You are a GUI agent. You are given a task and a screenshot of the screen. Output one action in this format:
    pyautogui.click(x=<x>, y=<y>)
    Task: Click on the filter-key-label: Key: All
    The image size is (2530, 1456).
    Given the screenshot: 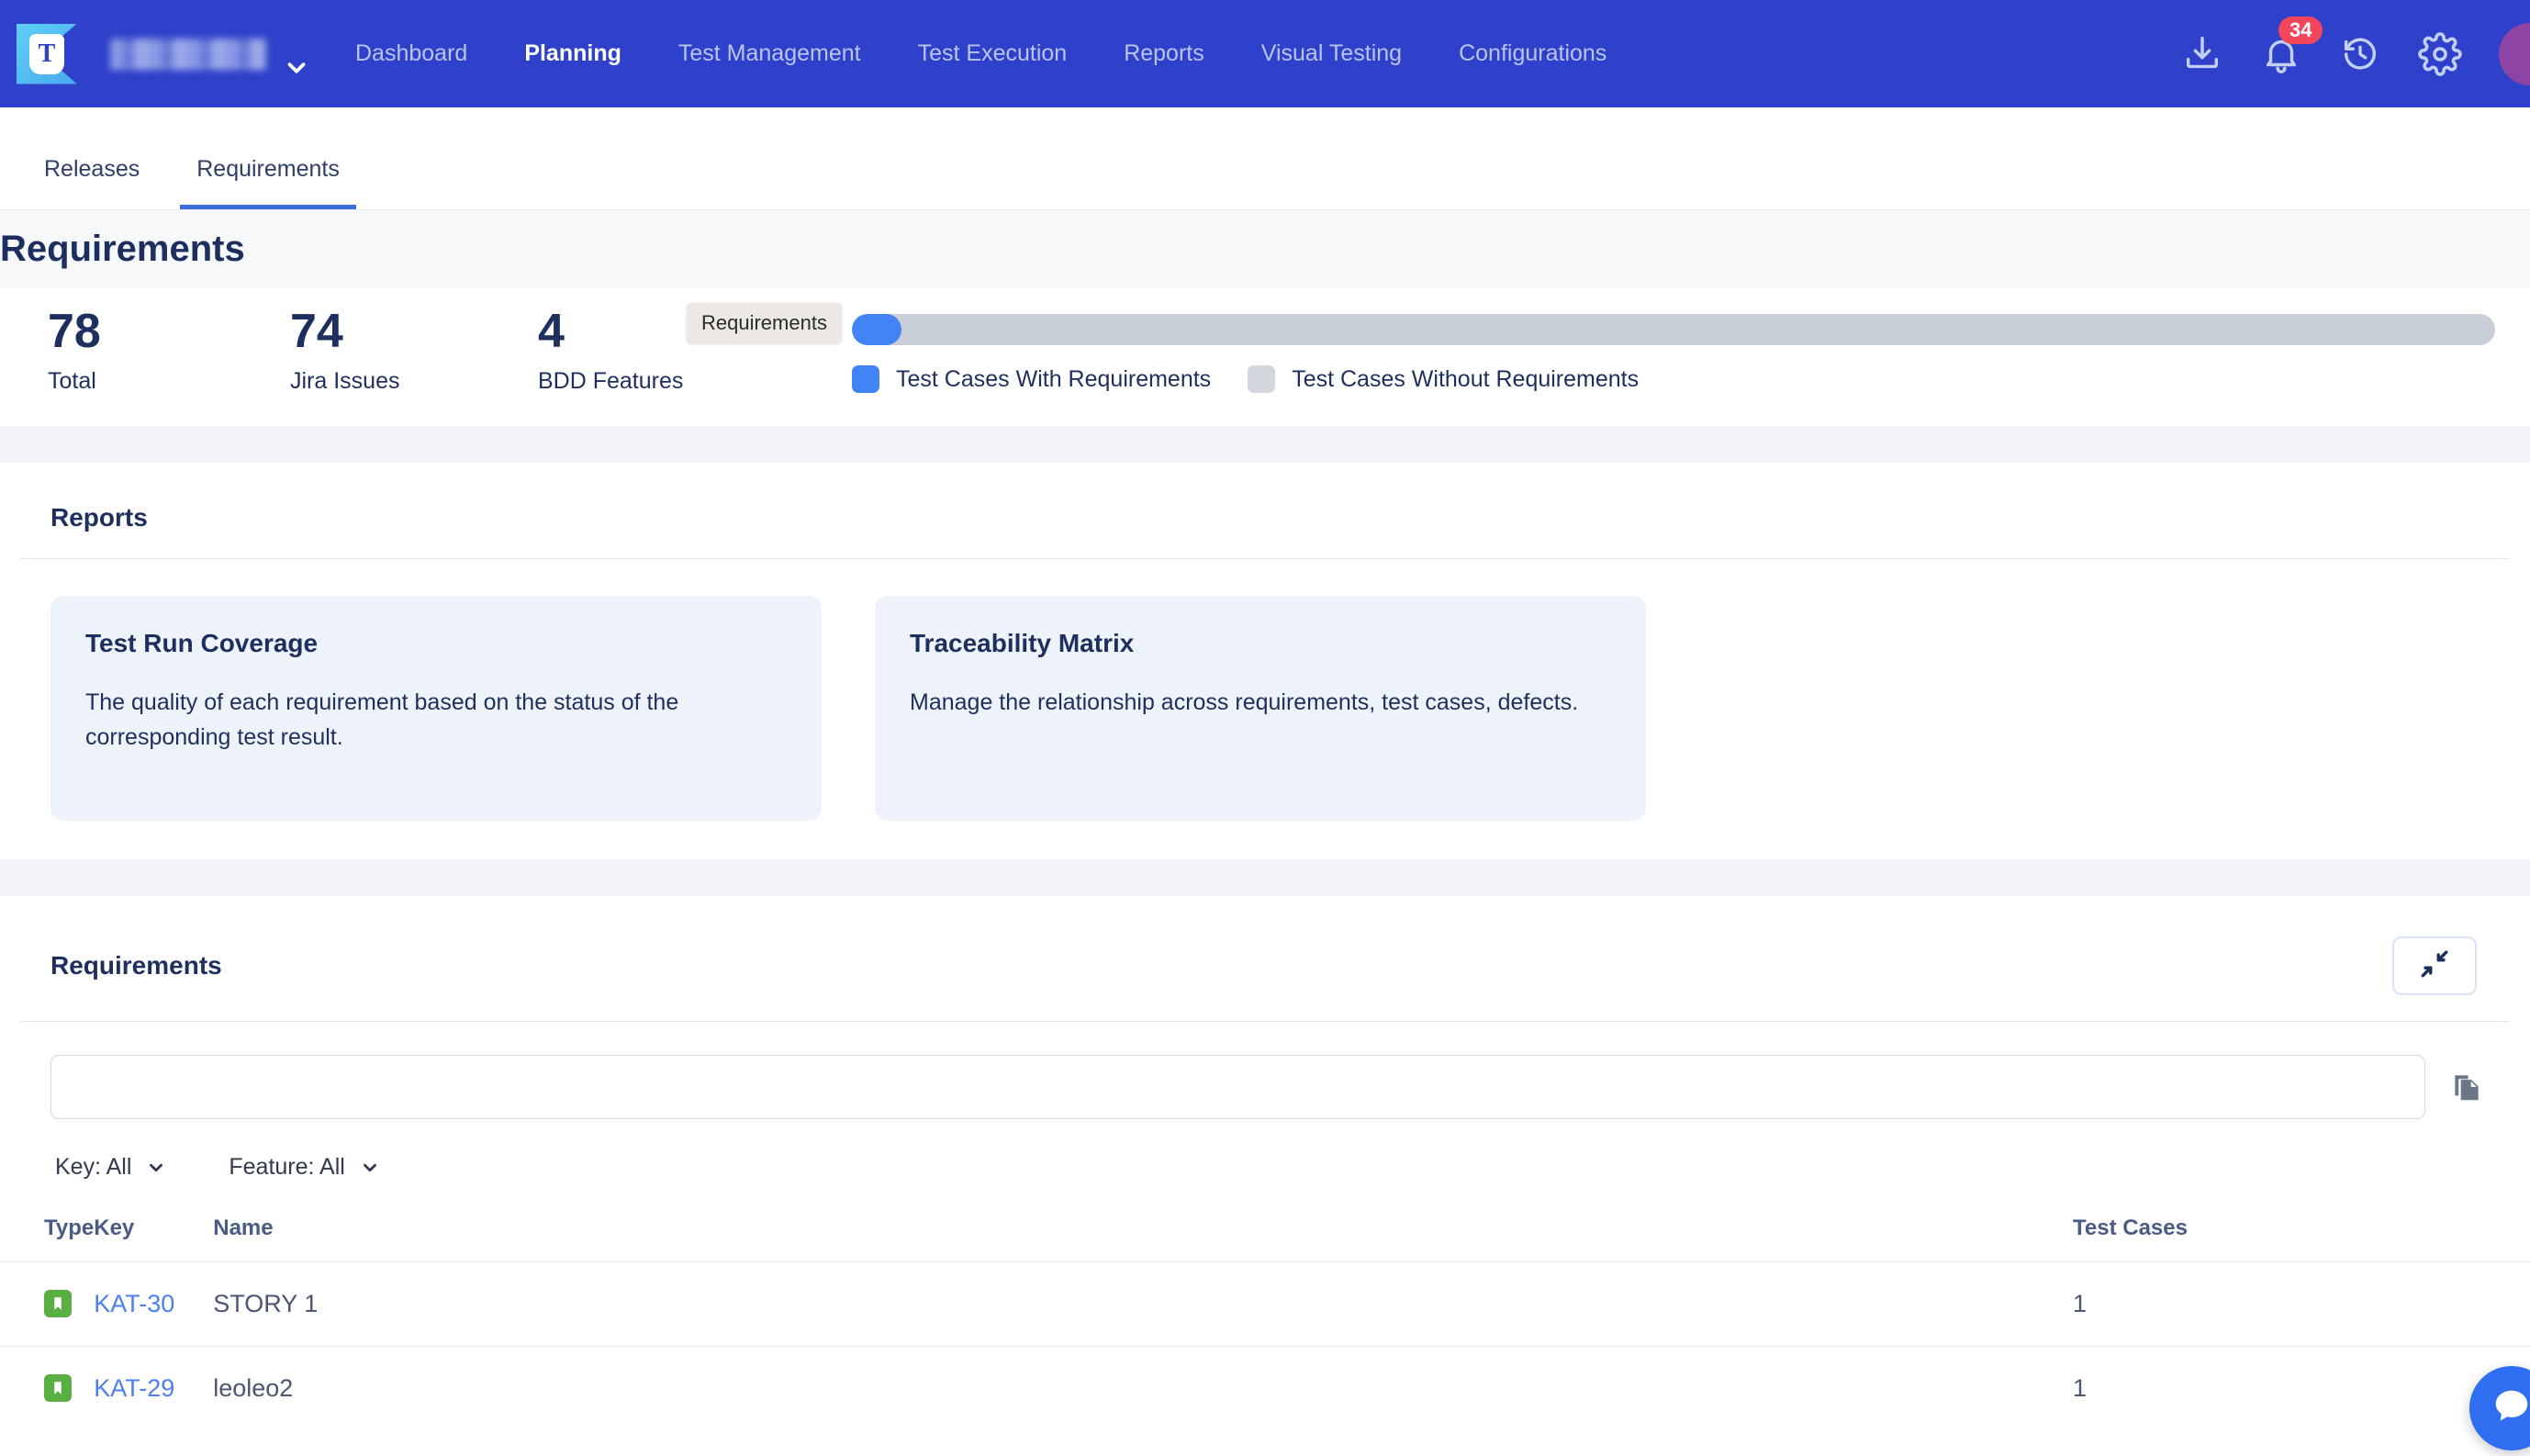 What is the action you would take?
    pyautogui.click(x=93, y=1167)
    